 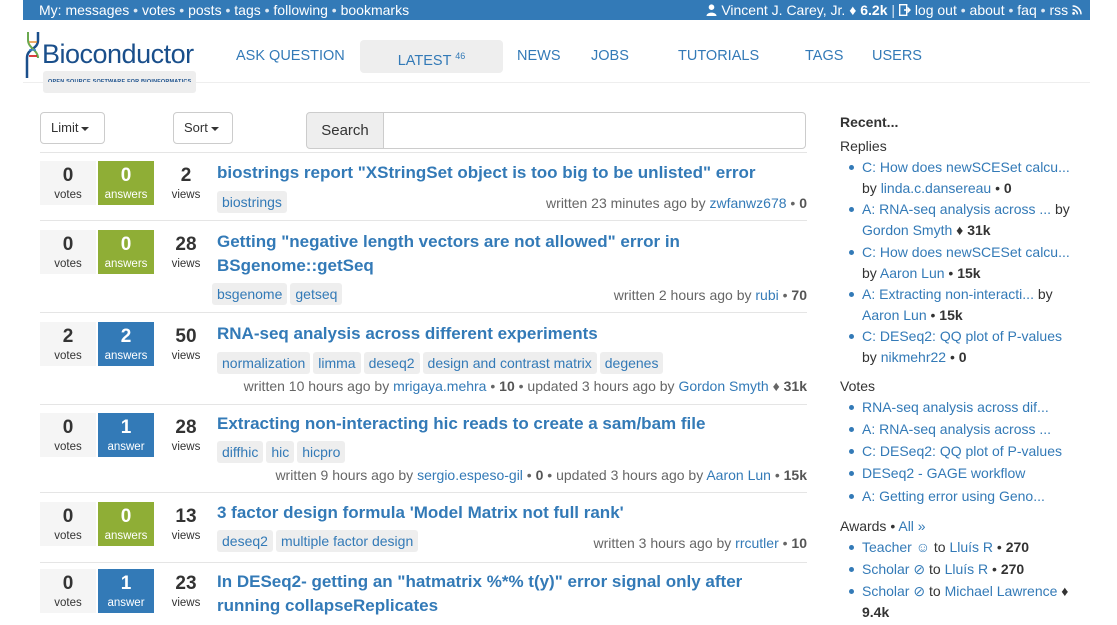 What do you see at coordinates (347, 541) in the screenshot?
I see `tag: multiple factor design` at bounding box center [347, 541].